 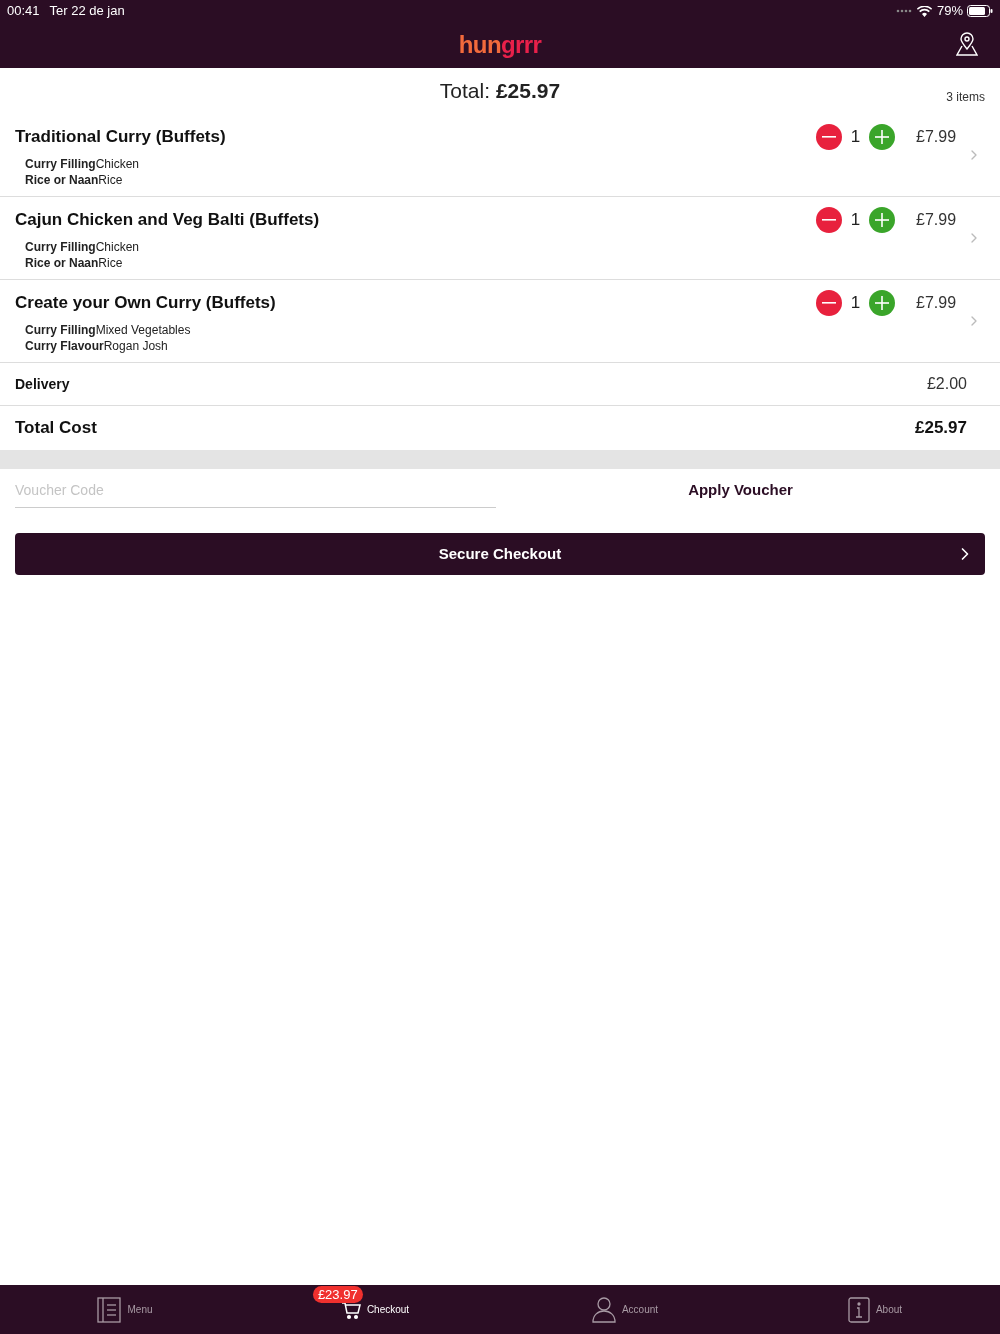 I want to click on tab-item: Account, so click(x=625, y=1309).